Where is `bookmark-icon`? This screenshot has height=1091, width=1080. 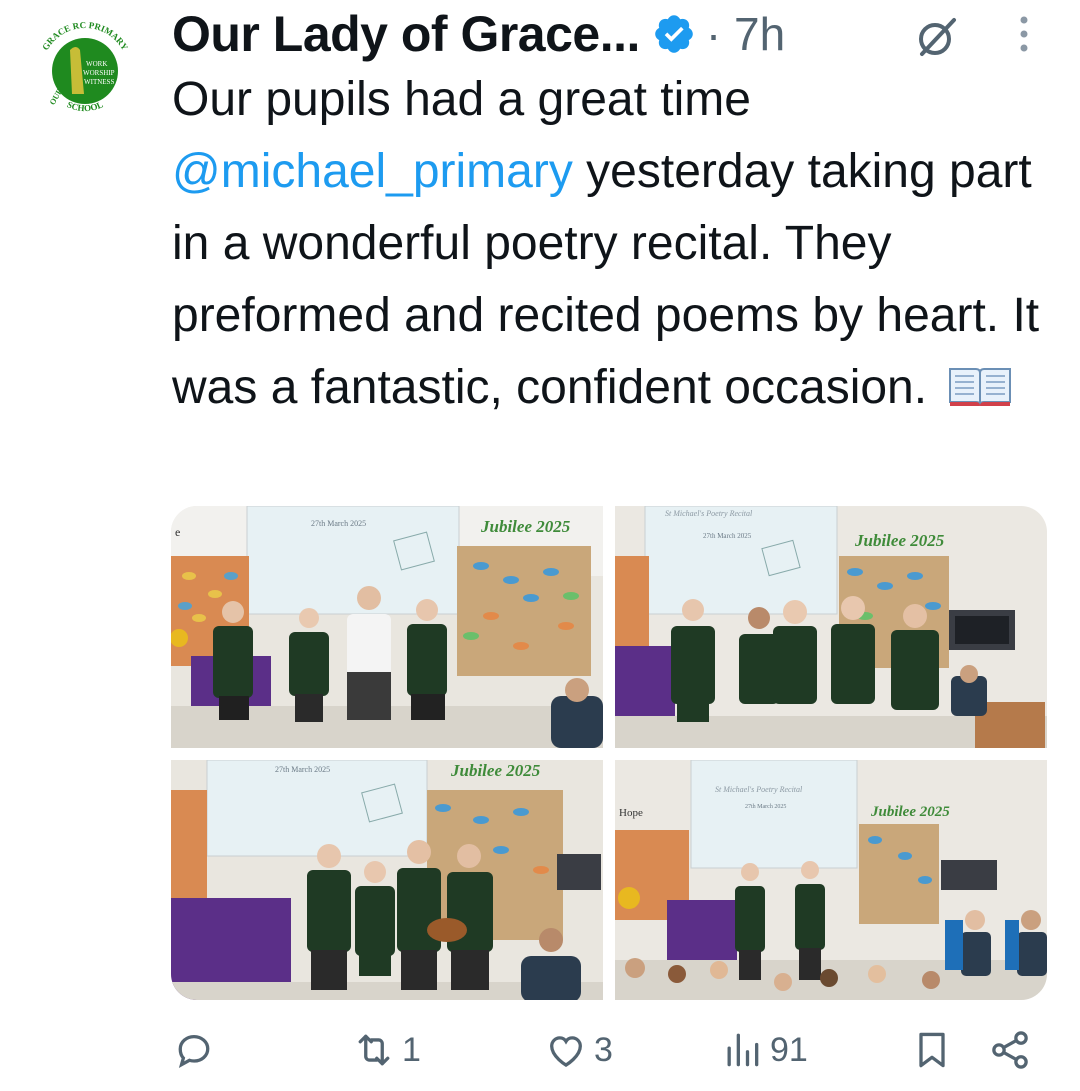 bookmark-icon is located at coordinates (932, 1050).